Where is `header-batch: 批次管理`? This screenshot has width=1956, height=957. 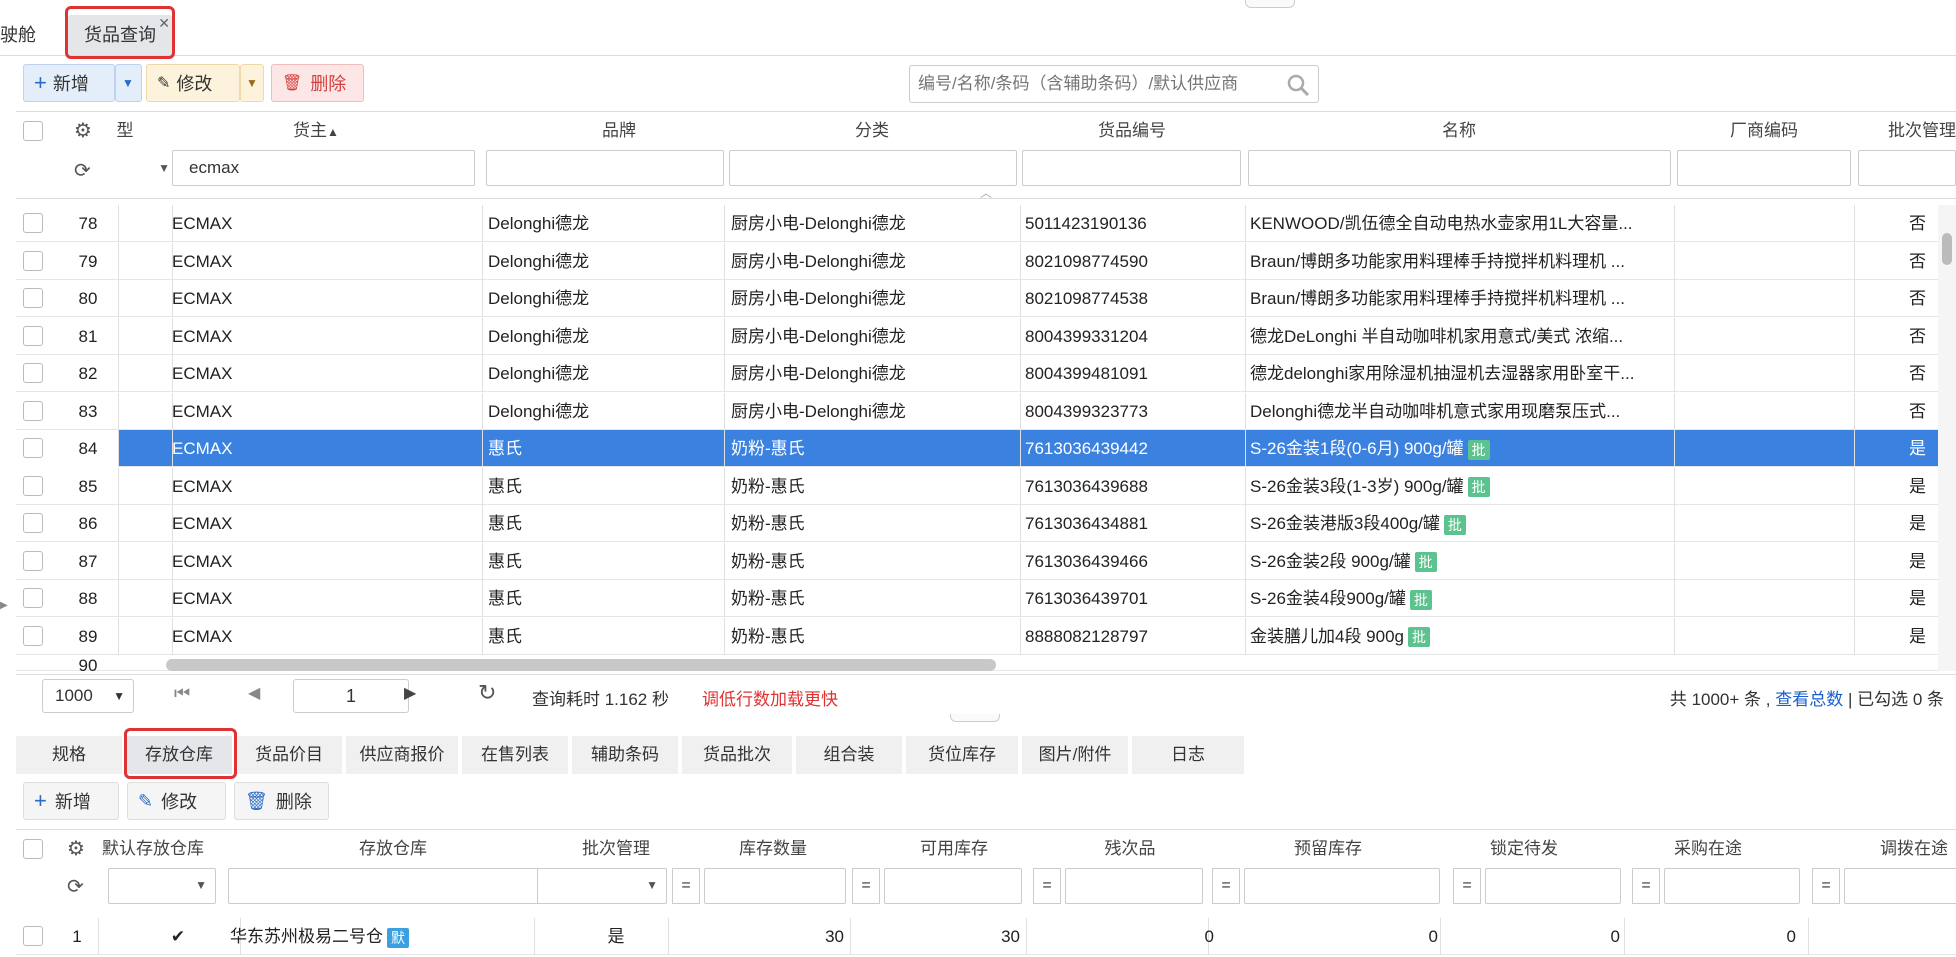
header-batch: 批次管理 is located at coordinates (1905, 131).